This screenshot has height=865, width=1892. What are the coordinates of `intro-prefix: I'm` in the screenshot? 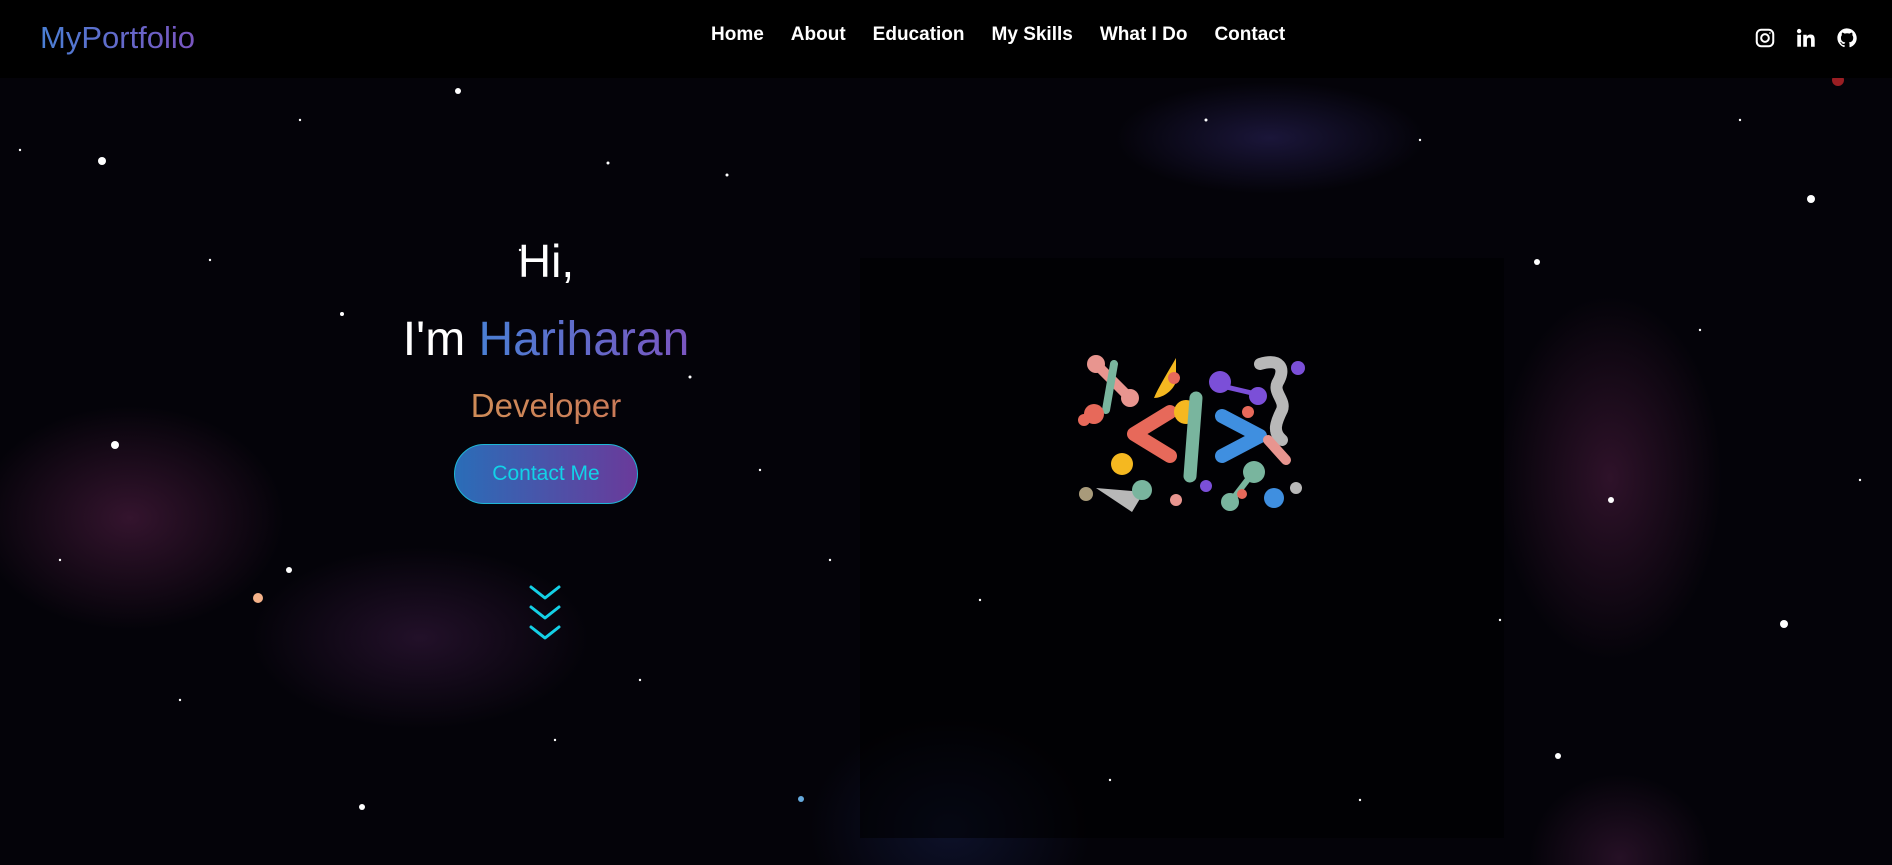 It's located at (434, 339).